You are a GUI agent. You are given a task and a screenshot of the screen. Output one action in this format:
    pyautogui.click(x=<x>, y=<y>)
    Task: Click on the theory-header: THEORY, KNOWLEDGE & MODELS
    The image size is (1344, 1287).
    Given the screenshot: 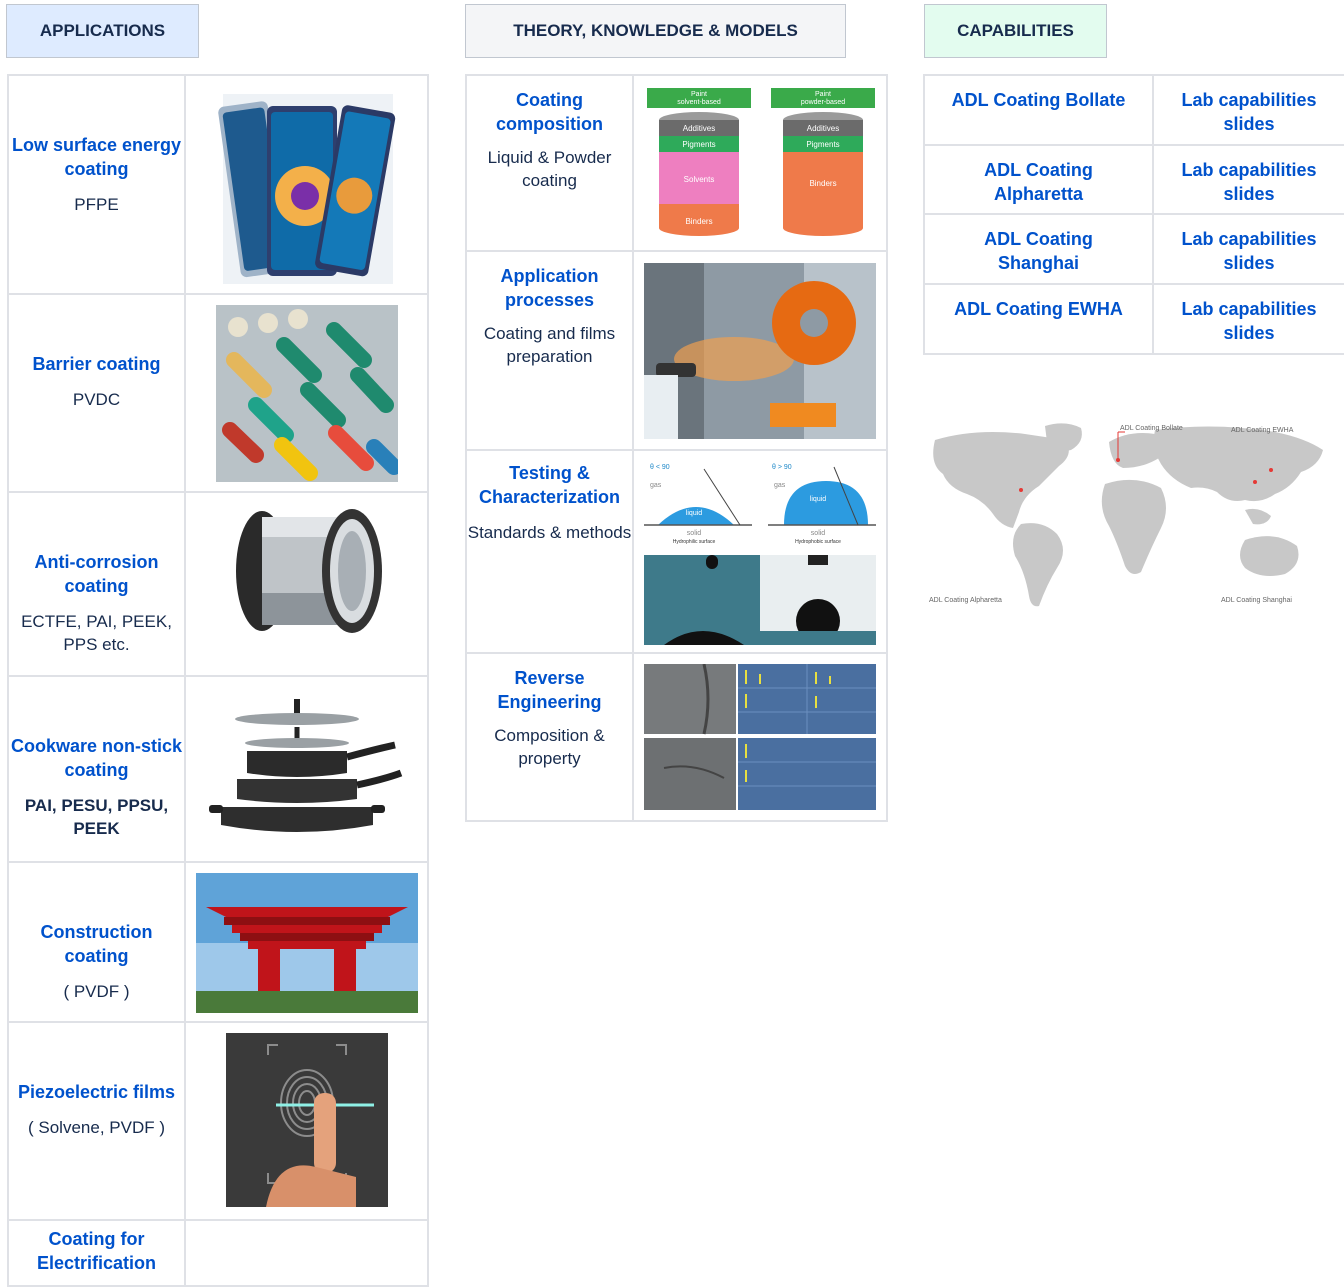 What is the action you would take?
    pyautogui.click(x=655, y=31)
    